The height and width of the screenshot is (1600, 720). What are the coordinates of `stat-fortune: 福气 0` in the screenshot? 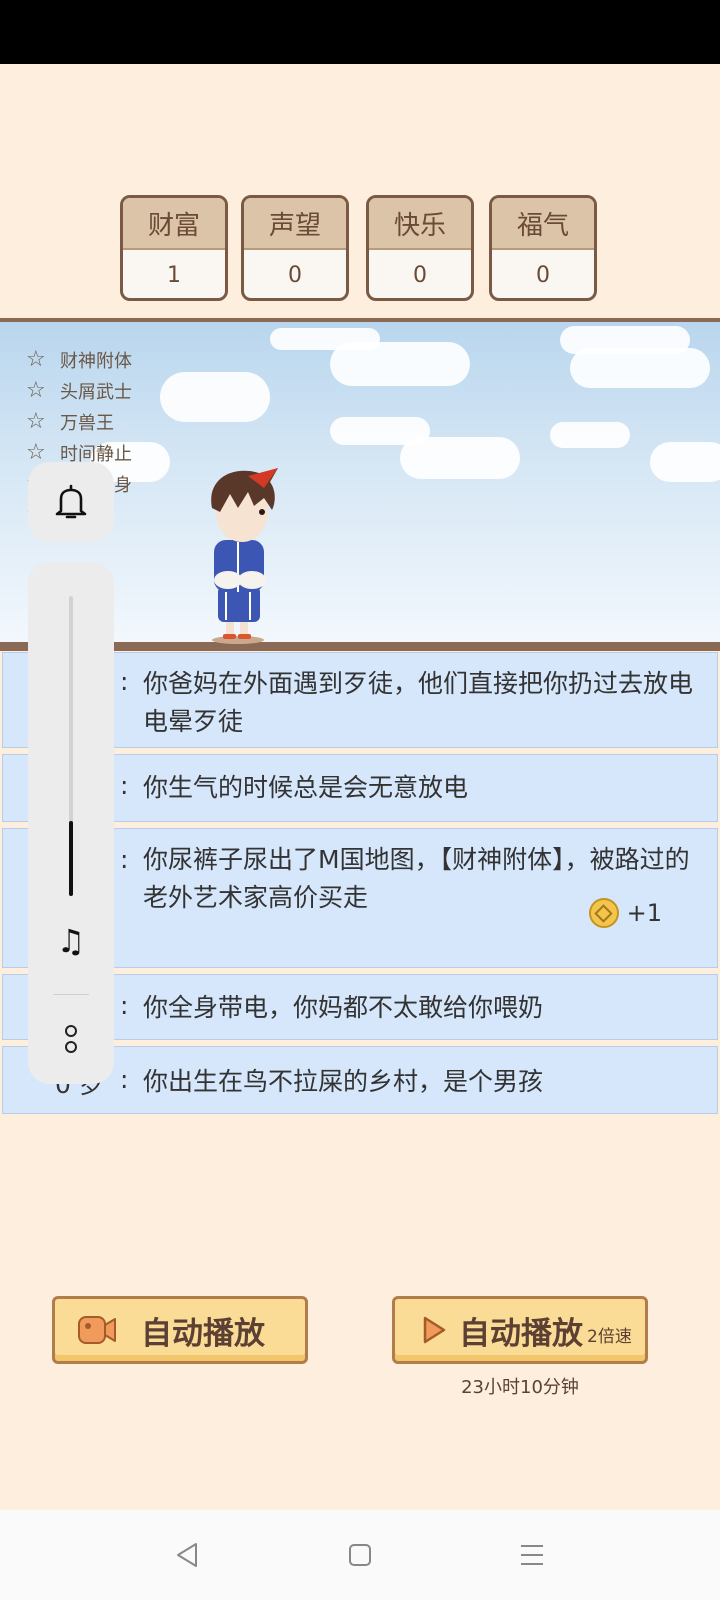 It's located at (543, 248).